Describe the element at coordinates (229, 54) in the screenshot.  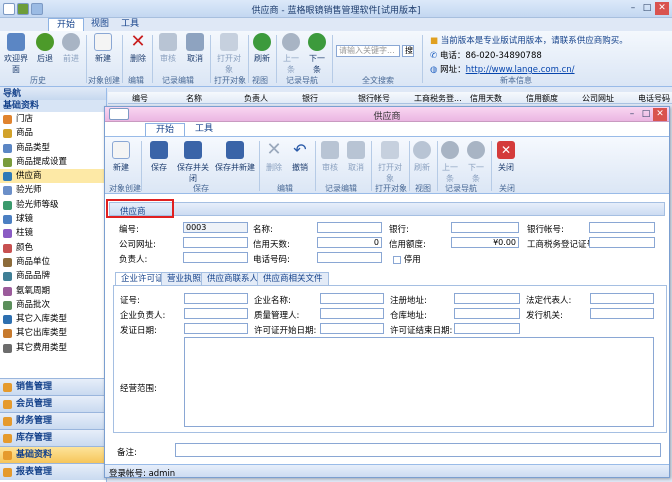
I see `open-object-button: 打开对象` at that location.